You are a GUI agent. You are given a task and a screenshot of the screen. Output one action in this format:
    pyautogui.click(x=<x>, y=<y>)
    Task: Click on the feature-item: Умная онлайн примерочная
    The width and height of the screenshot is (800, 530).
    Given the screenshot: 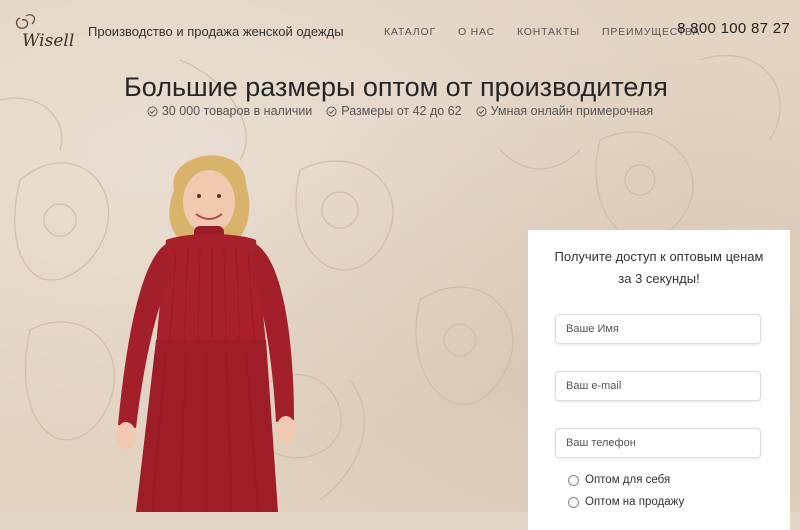 What is the action you would take?
    pyautogui.click(x=565, y=111)
    